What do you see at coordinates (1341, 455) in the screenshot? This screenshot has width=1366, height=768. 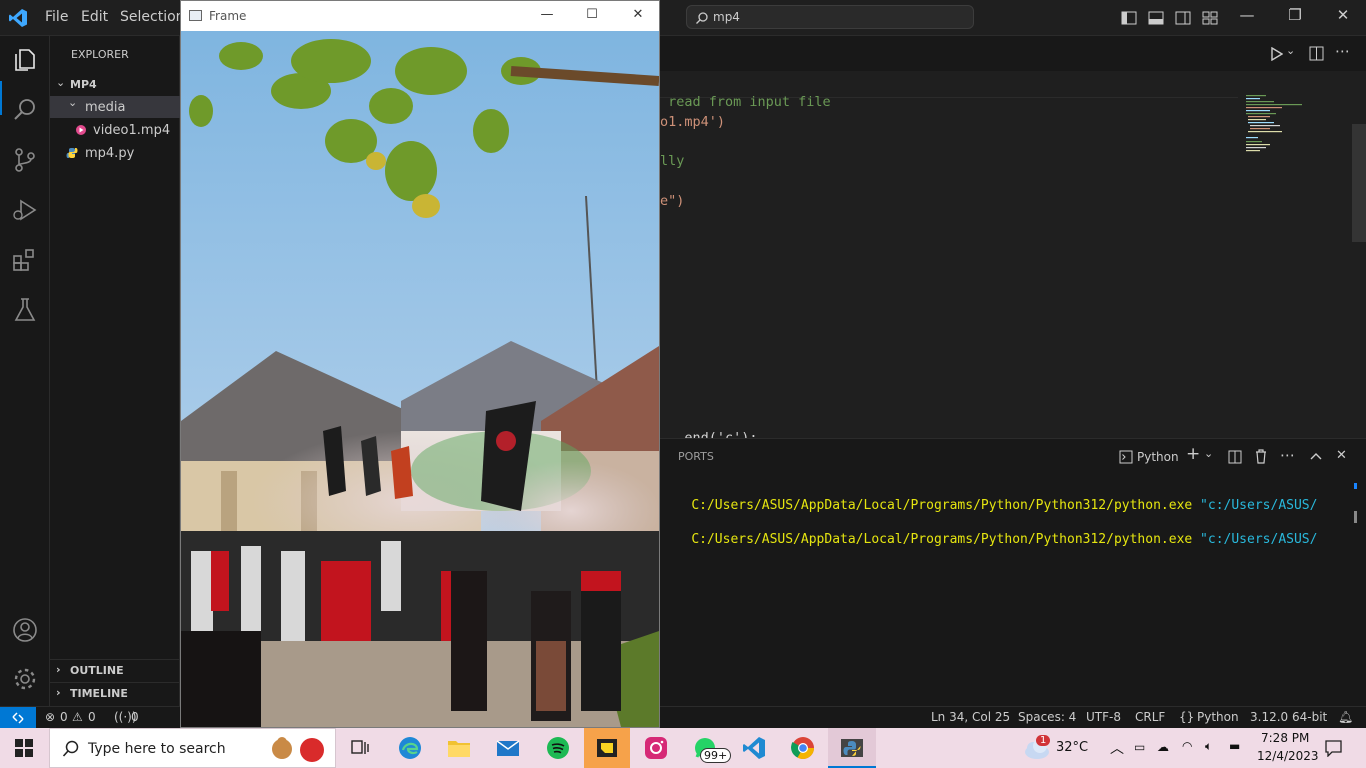 I see `close-panel-icon: ✕` at bounding box center [1341, 455].